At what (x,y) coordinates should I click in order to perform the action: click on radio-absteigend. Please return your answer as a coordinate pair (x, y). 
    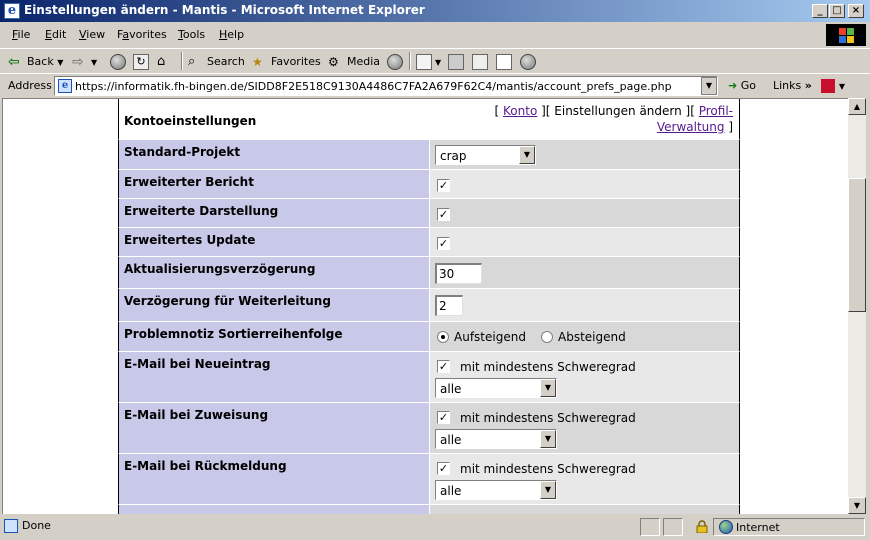
    Looking at the image, I should click on (547, 337).